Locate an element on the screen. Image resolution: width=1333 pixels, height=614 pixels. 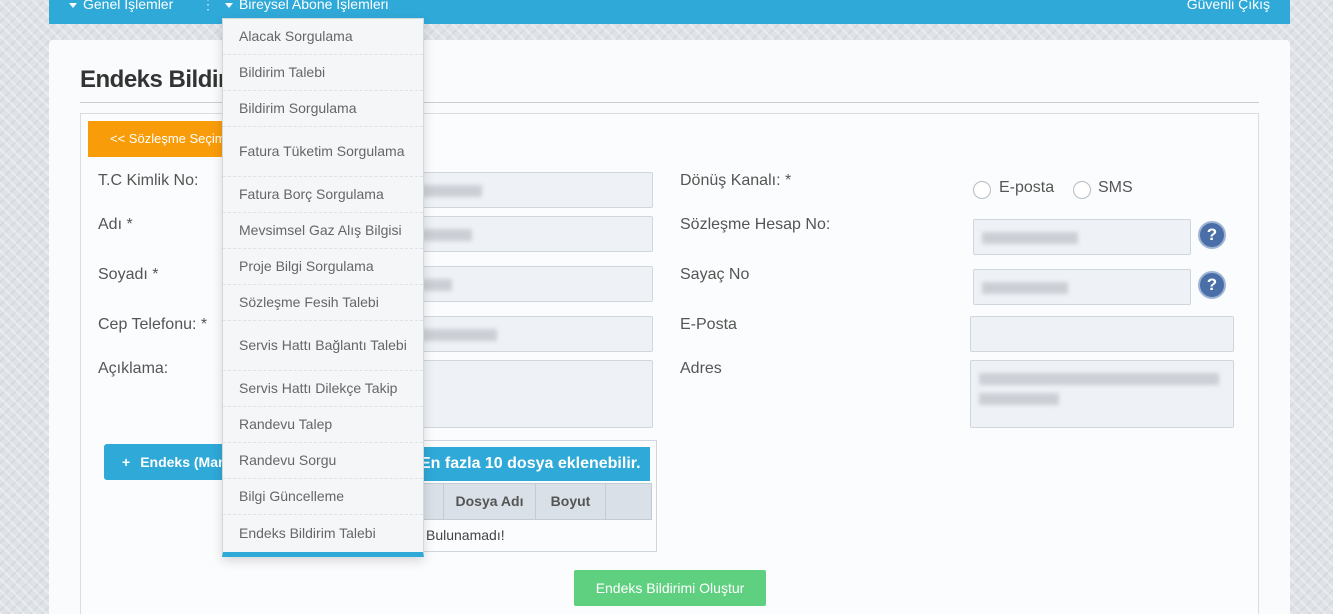
menu-item-notification-inquiry: Bildirim Sorgulama is located at coordinates (323, 109).